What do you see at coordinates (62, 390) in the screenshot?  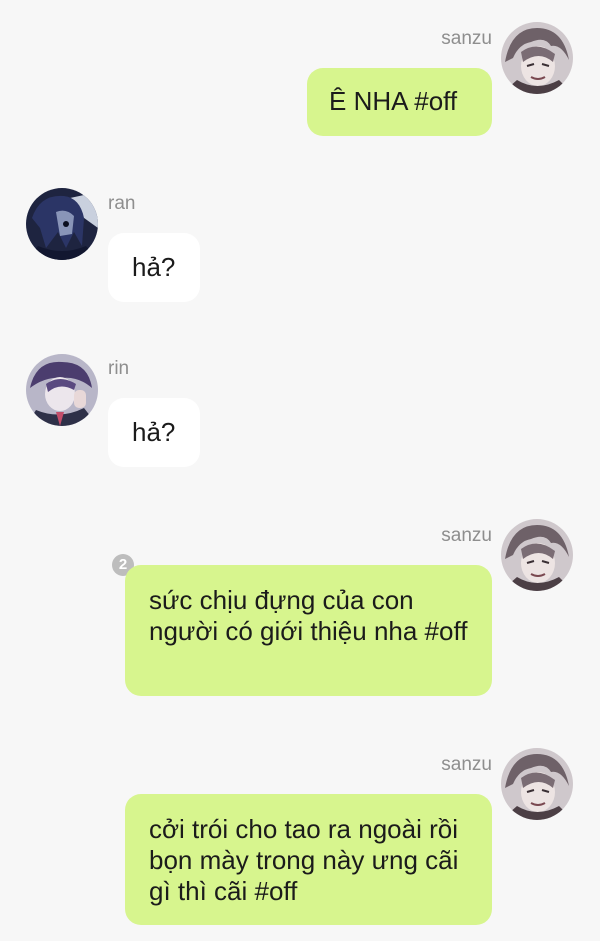 I see `avatar-rin` at bounding box center [62, 390].